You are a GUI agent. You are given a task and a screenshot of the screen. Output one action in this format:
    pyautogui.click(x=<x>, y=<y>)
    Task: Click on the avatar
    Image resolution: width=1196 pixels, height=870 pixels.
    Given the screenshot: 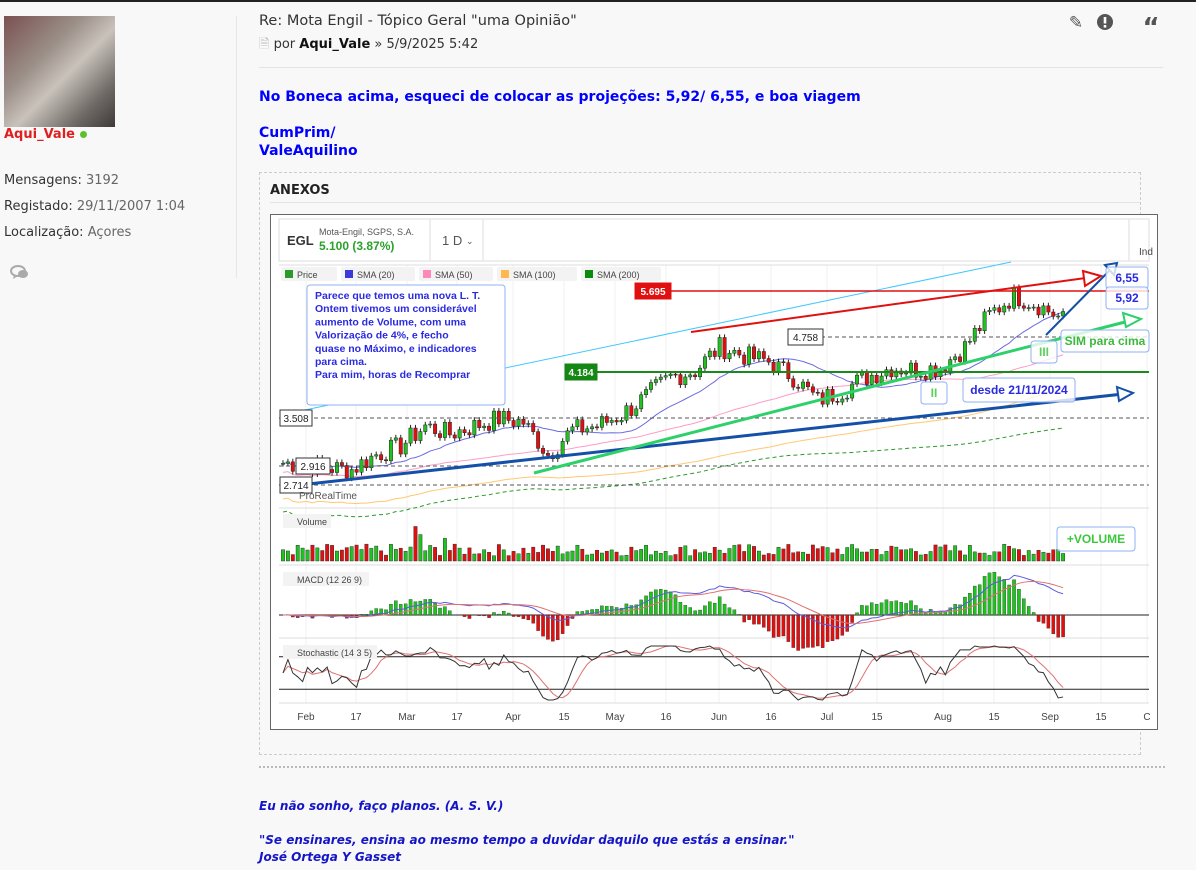 What is the action you would take?
    pyautogui.click(x=59, y=71)
    